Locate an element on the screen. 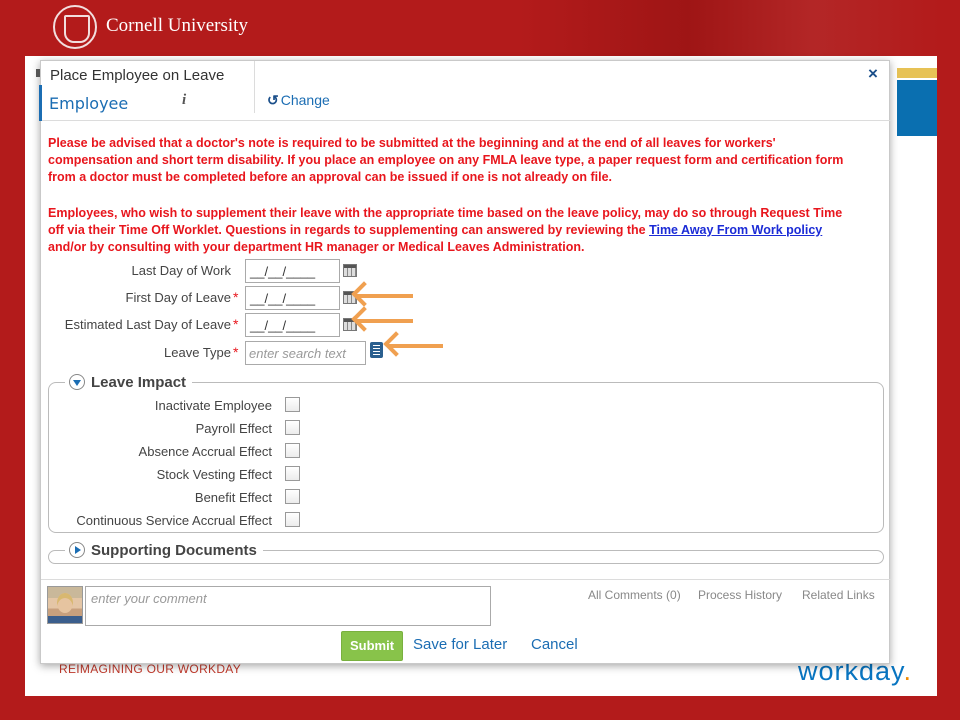  inactivate-employee-checkbox is located at coordinates (292, 404).